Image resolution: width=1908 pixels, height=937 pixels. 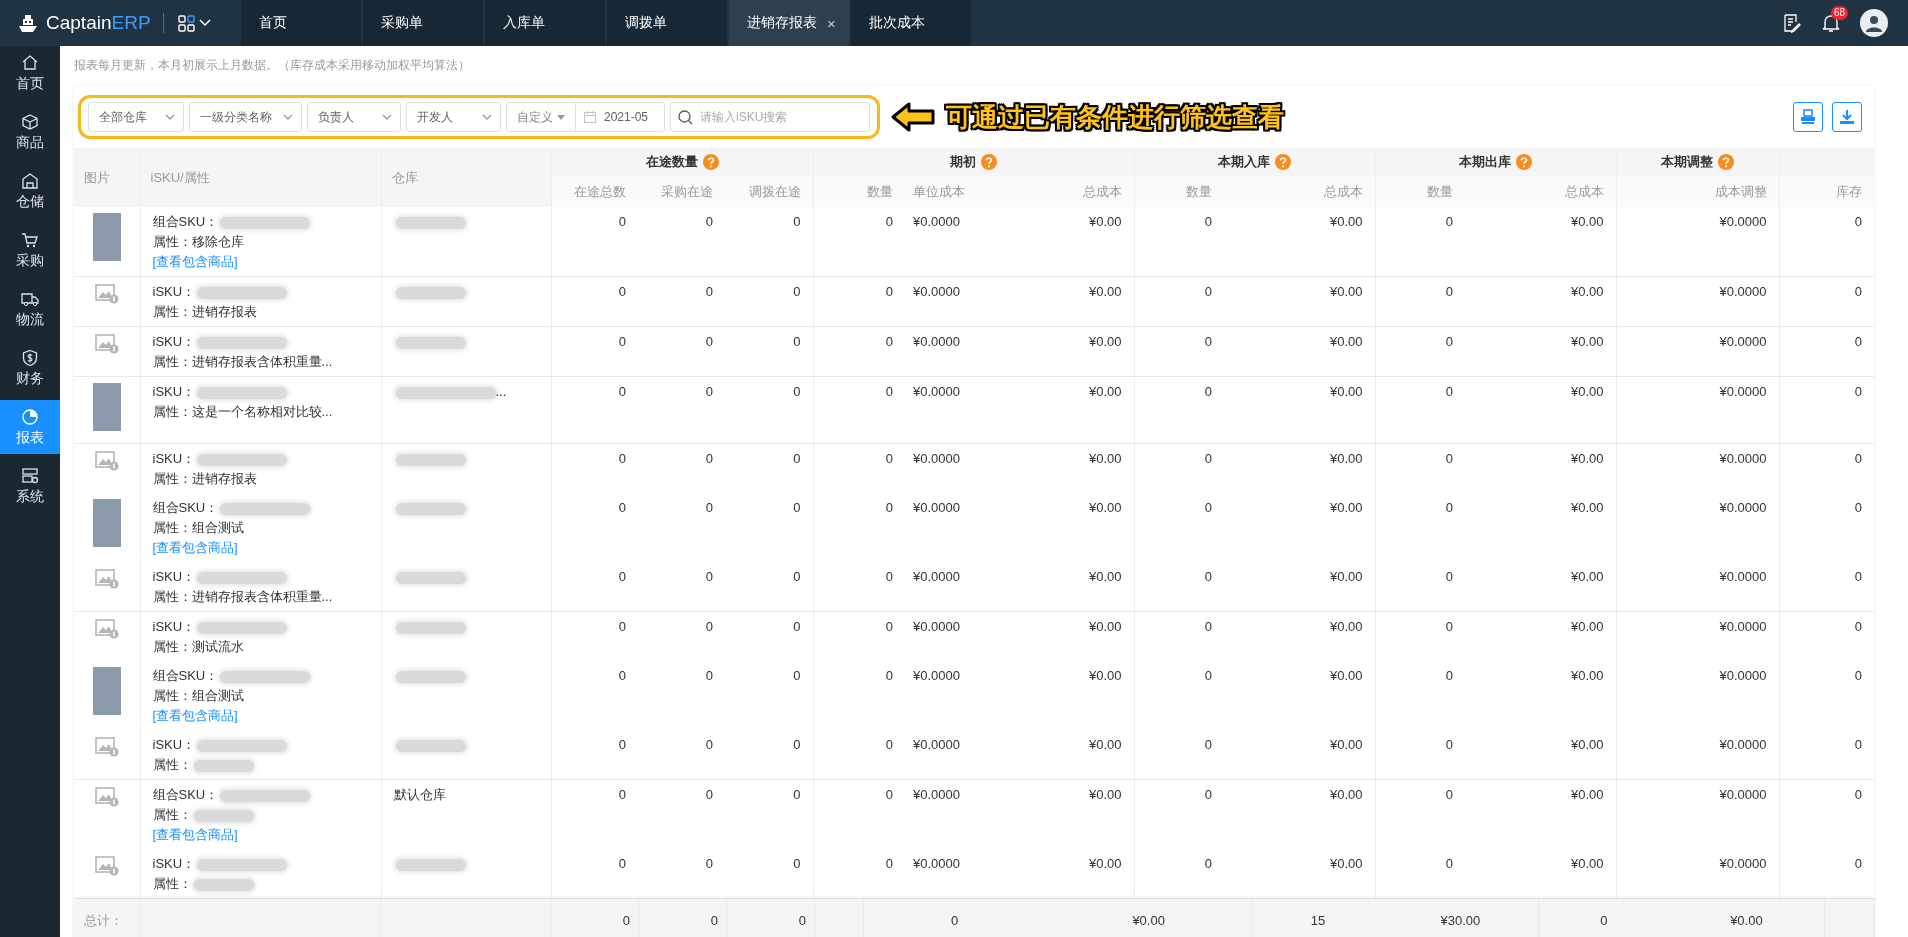 I want to click on tab: 进销存报表 ×, so click(x=789, y=23).